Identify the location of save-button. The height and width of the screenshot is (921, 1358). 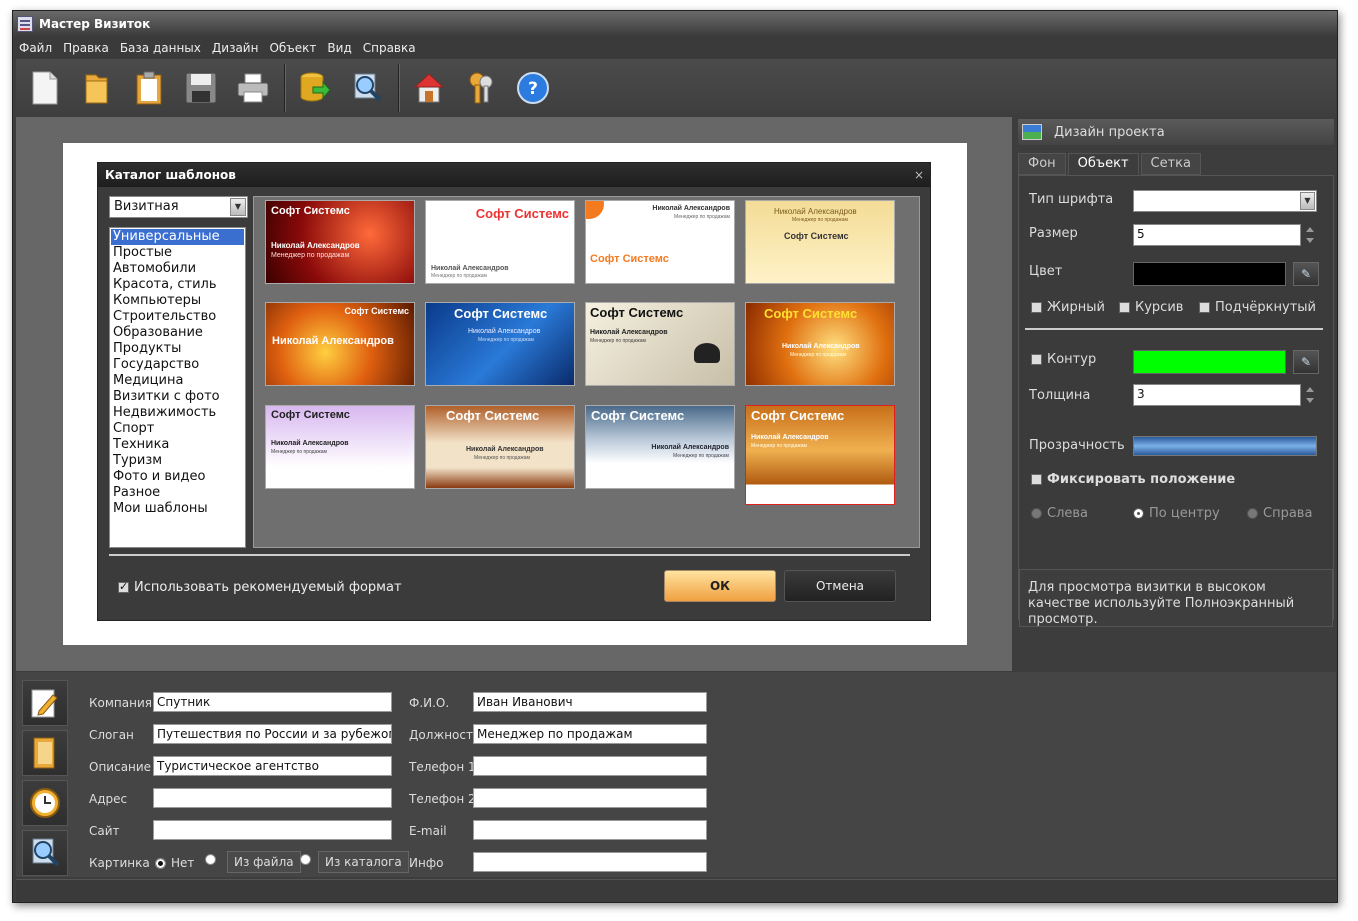
(201, 88).